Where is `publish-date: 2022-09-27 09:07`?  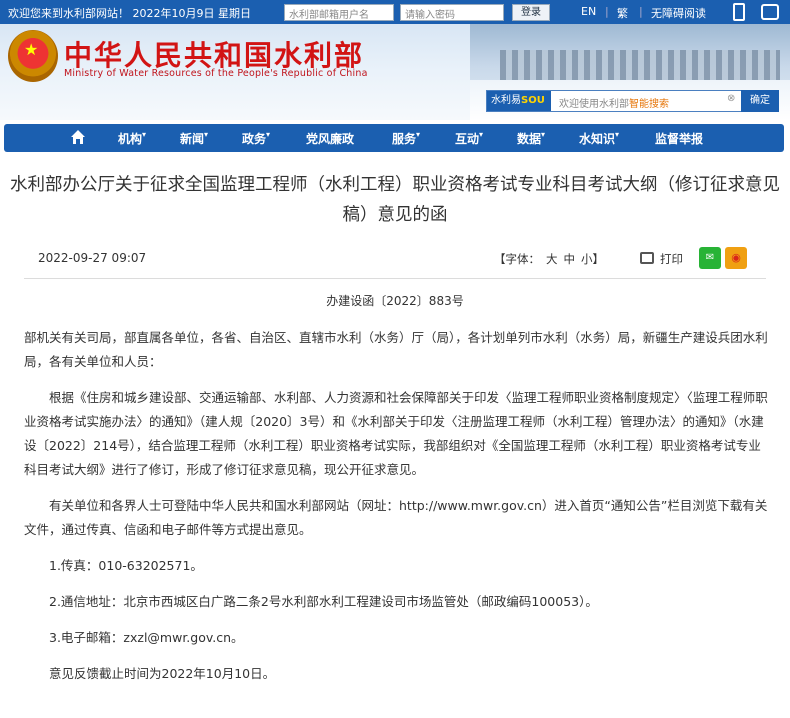
publish-date: 2022-09-27 09:07 is located at coordinates (92, 258).